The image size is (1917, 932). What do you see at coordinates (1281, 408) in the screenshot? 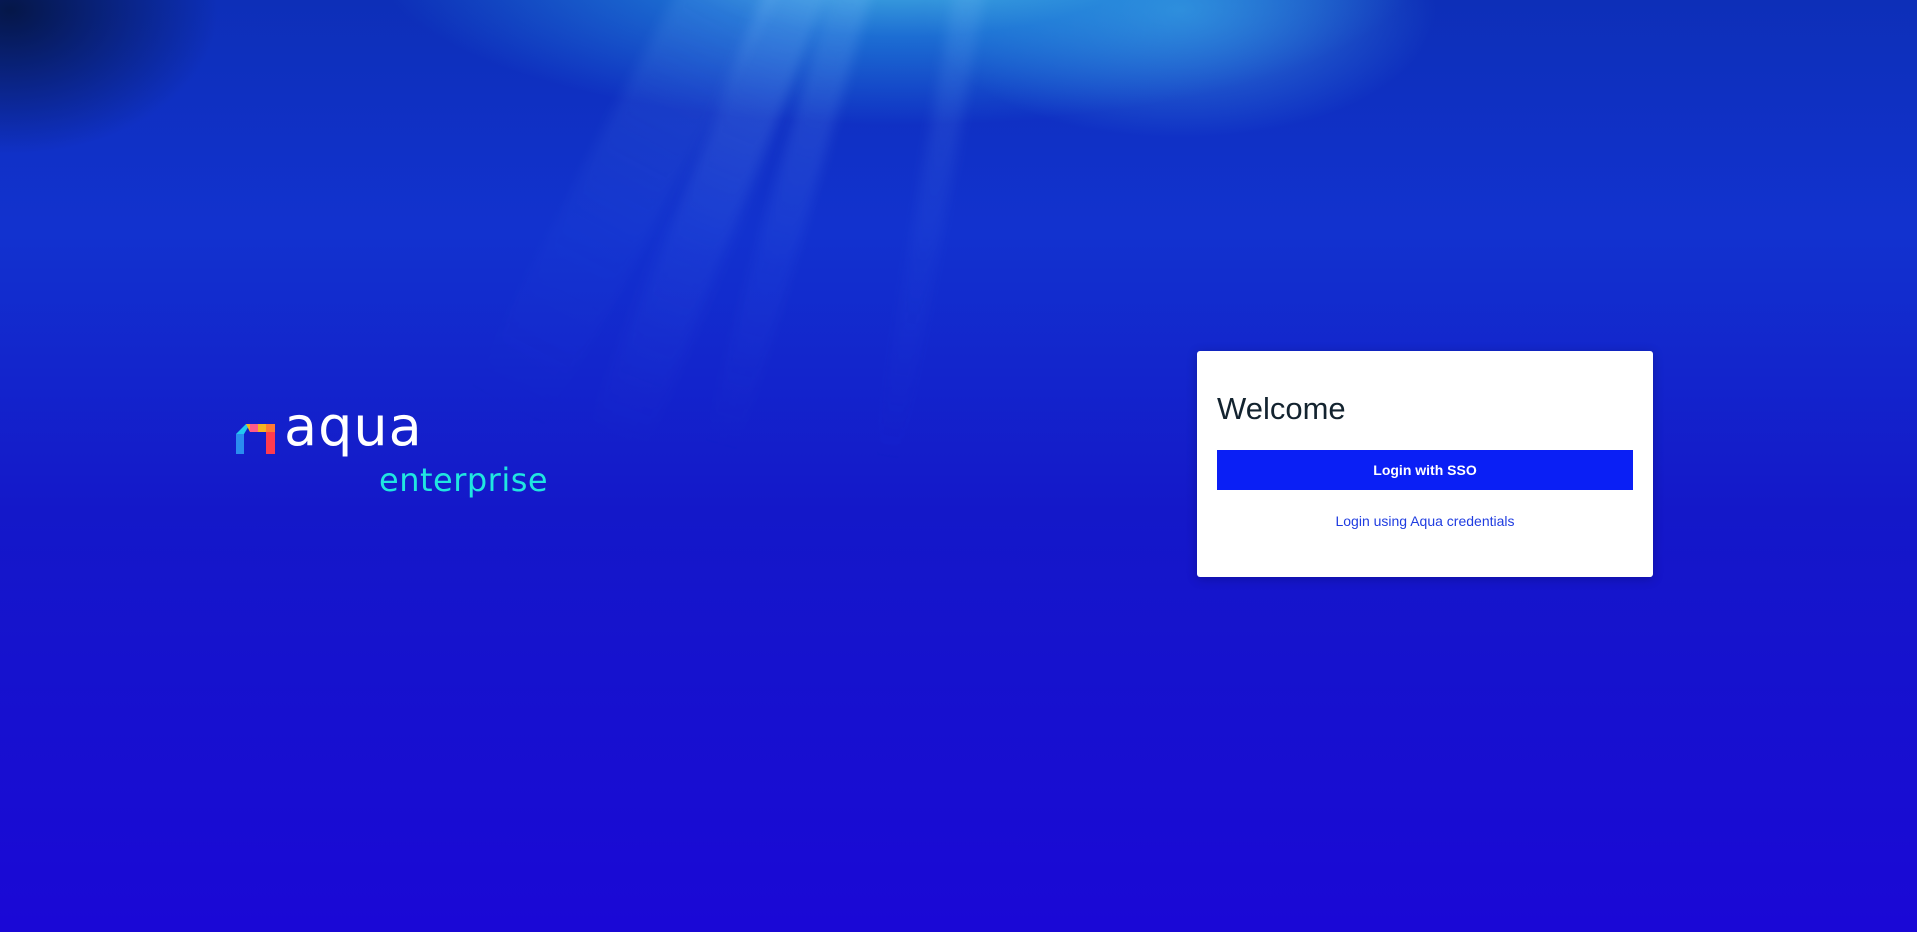
I see `welcome-title: Welcome` at bounding box center [1281, 408].